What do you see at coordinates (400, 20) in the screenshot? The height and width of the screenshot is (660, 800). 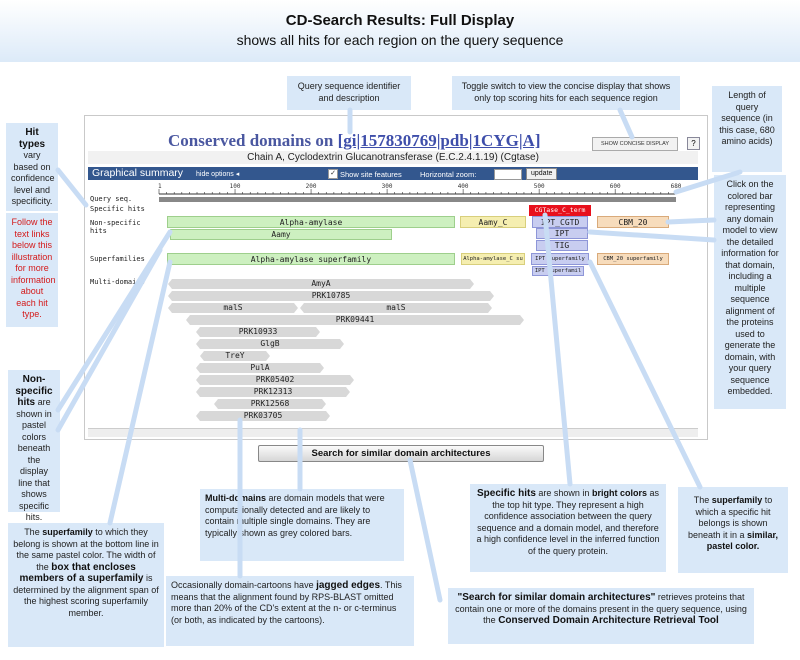 I see `banner-title: CD-Search Results: Full Display` at bounding box center [400, 20].